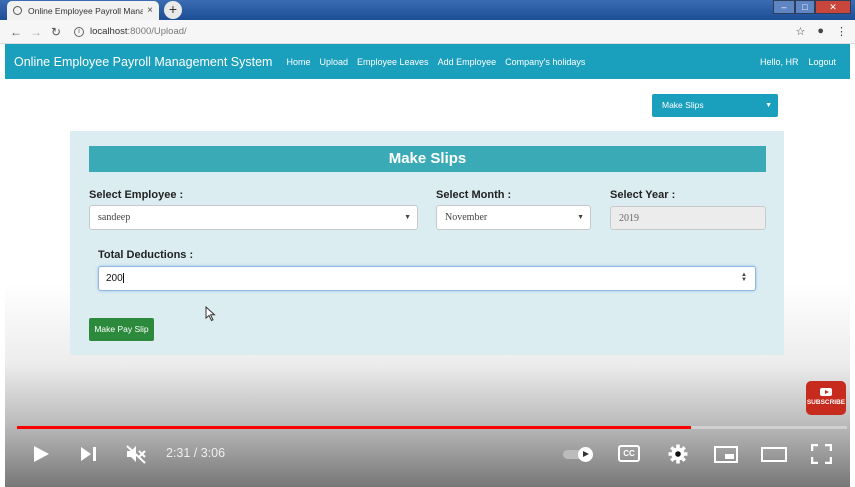  I want to click on fullscreen-icon, so click(821, 454).